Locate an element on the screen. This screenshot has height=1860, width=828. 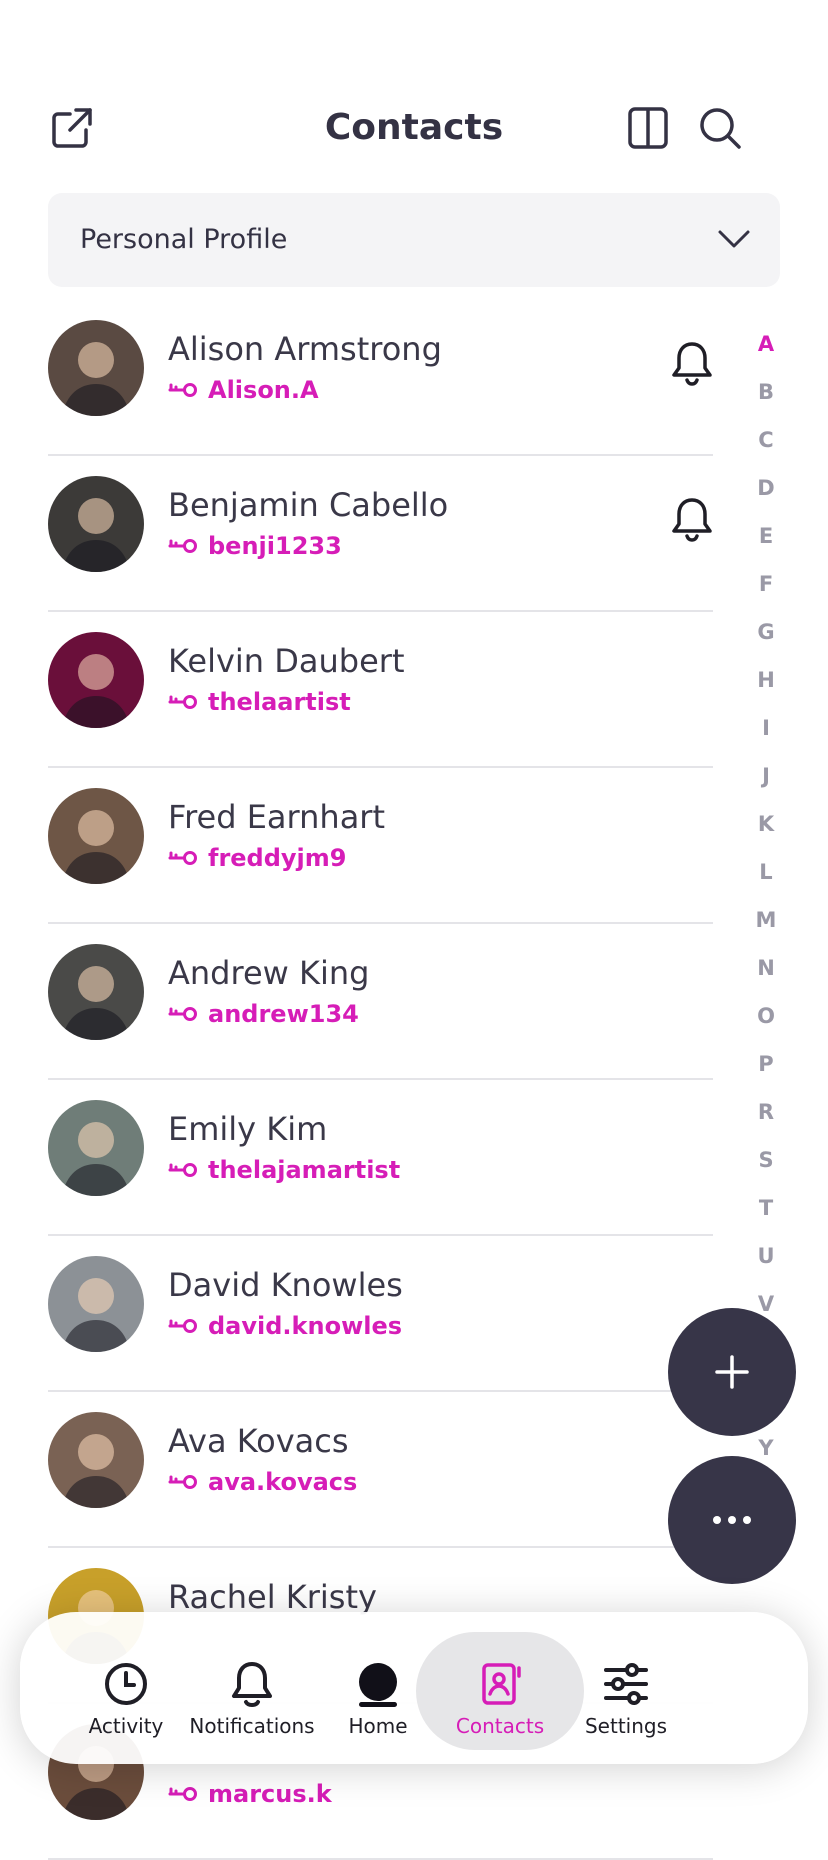
contacts-icon is located at coordinates (501, 1684).